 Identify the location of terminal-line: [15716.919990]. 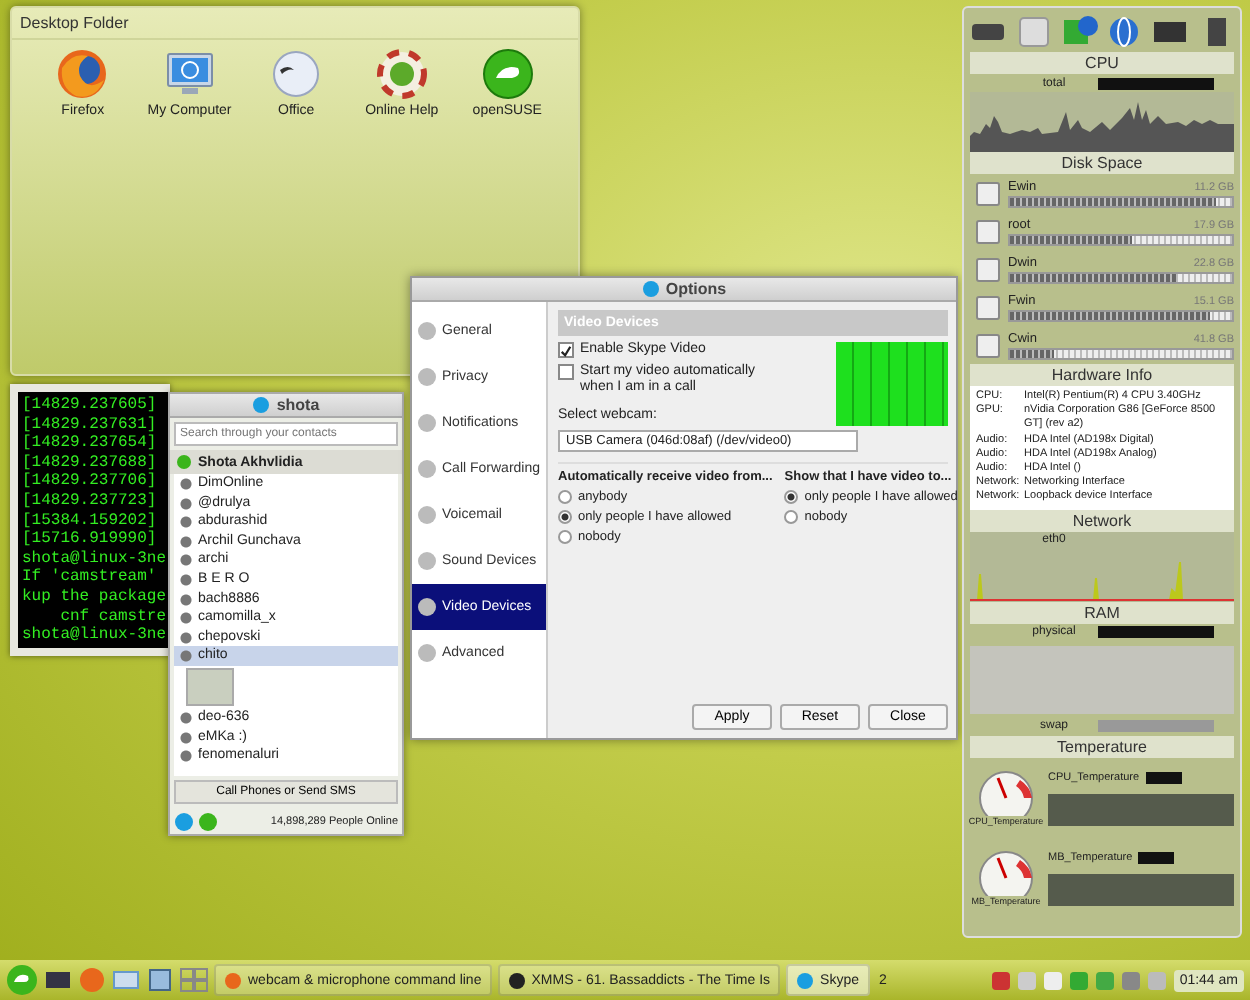
(90, 540).